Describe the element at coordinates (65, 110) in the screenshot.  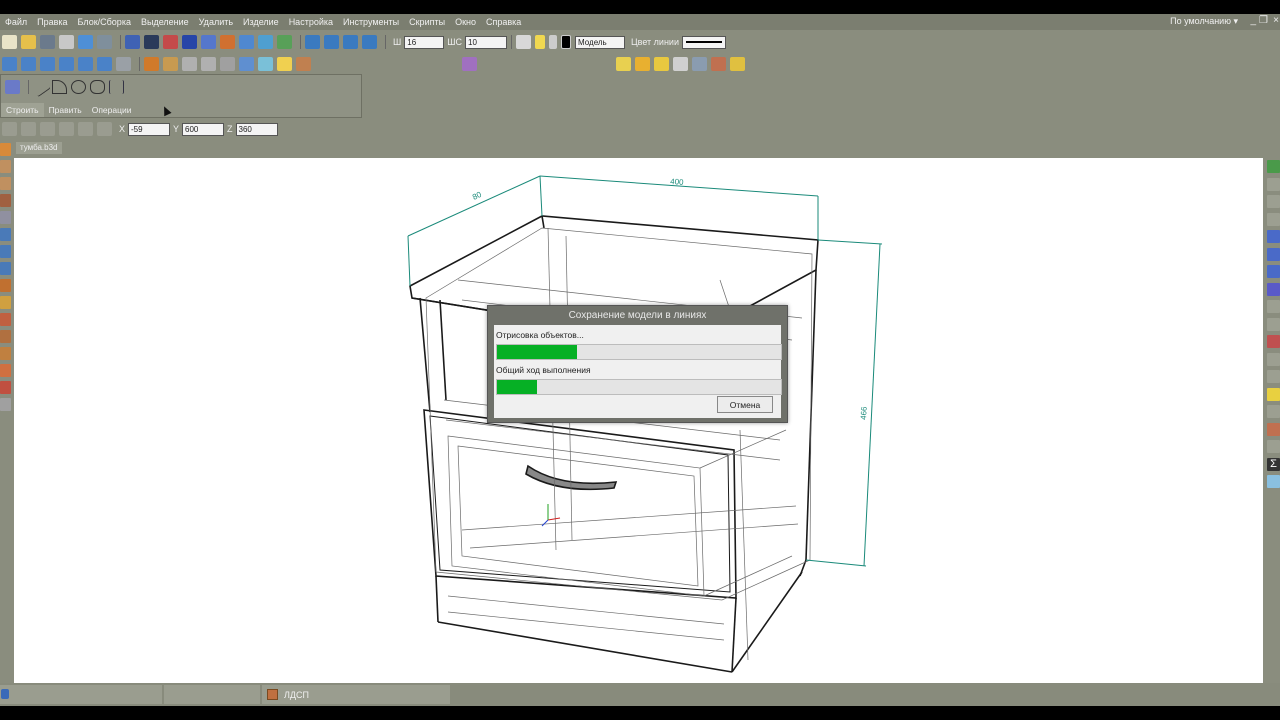
I see `tab-edit: Править` at that location.